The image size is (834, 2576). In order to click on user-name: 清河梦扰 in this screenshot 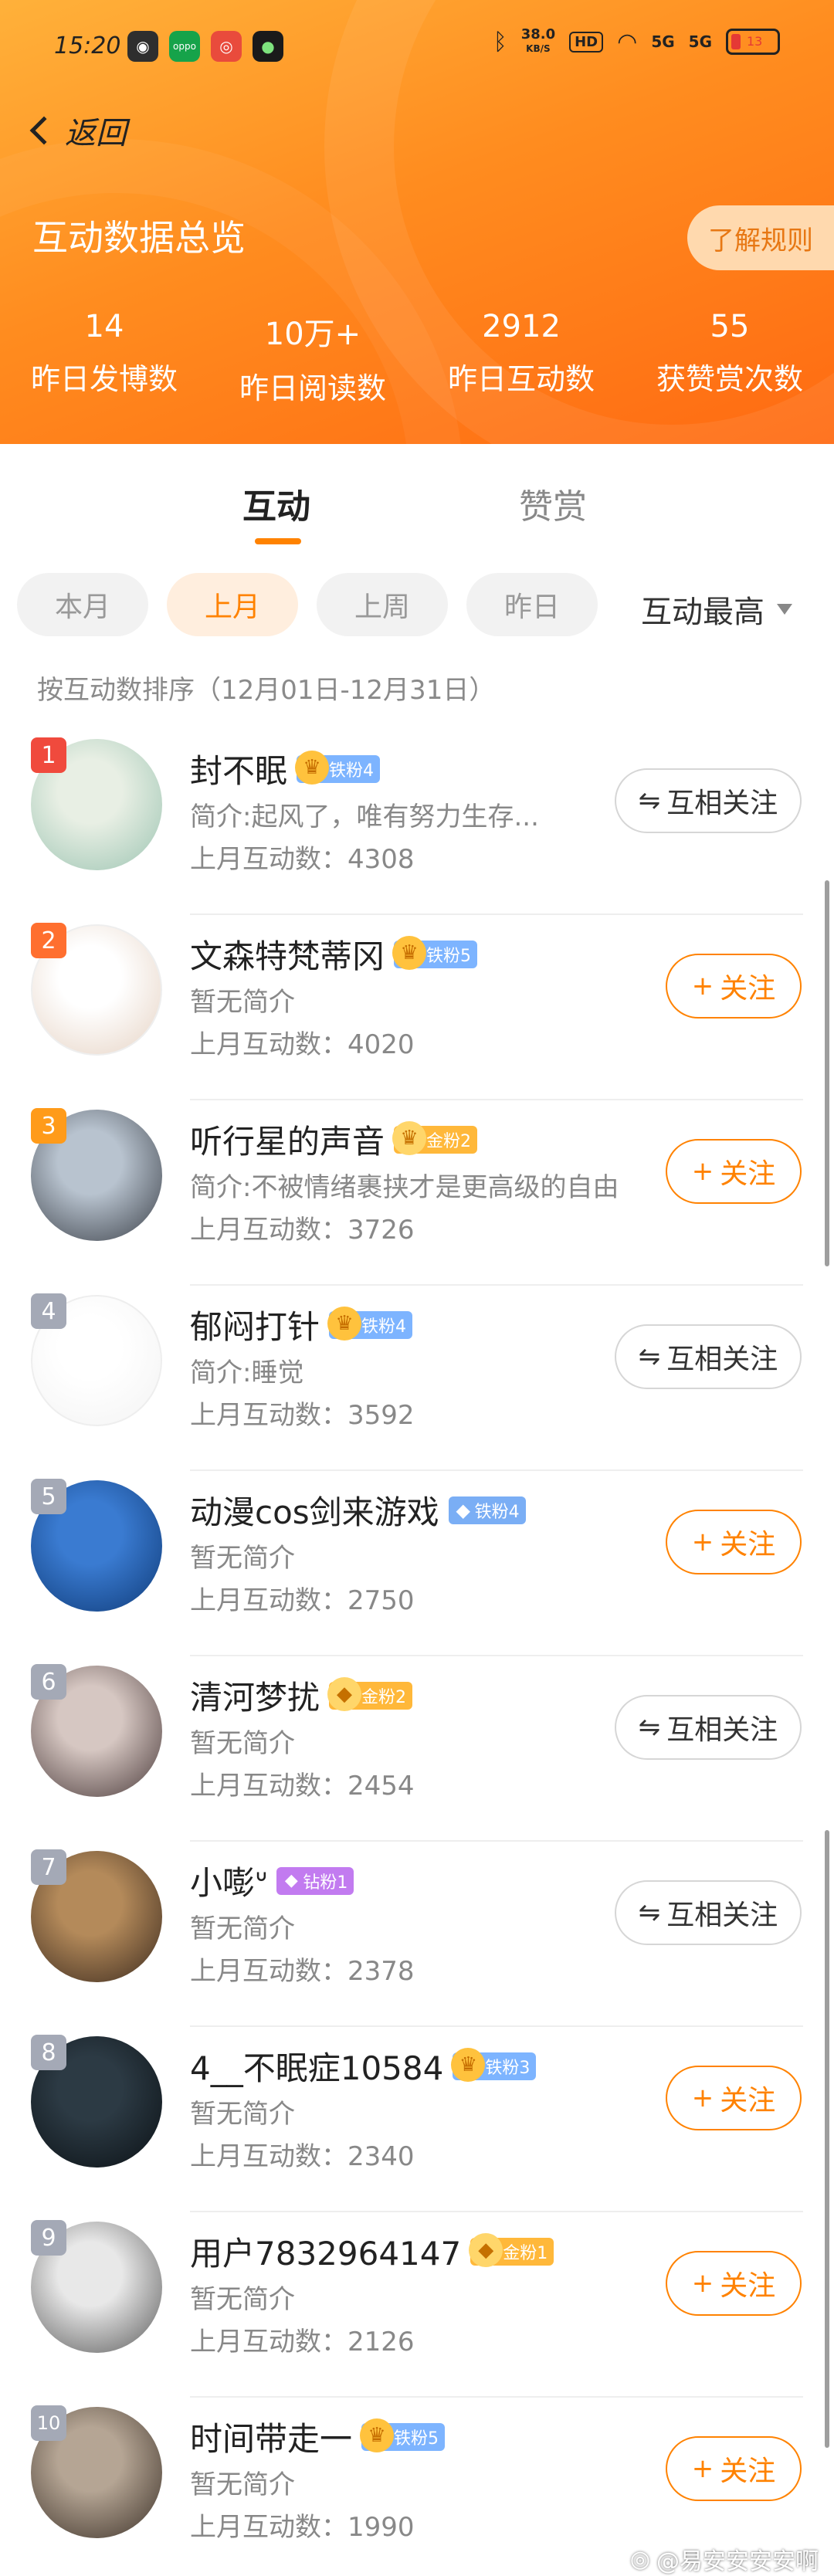, I will do `click(255, 1695)`.